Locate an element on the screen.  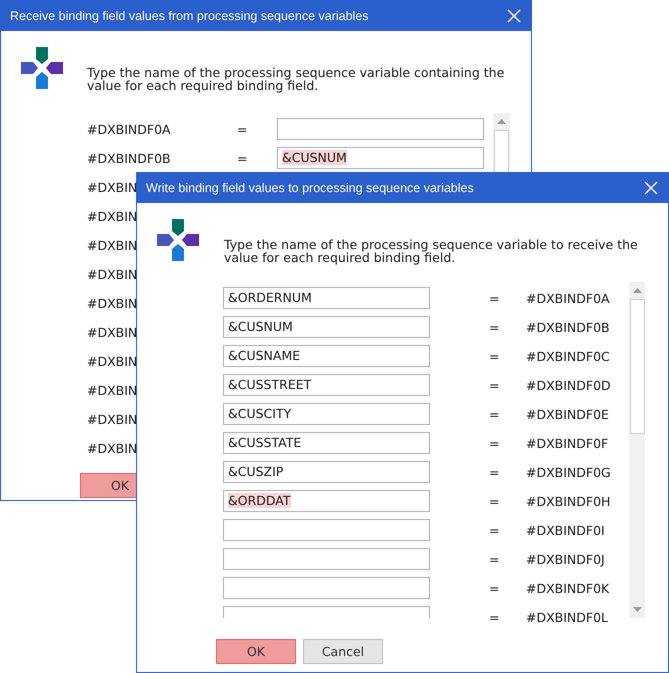
field-value: &CUSCITY is located at coordinates (260, 413).